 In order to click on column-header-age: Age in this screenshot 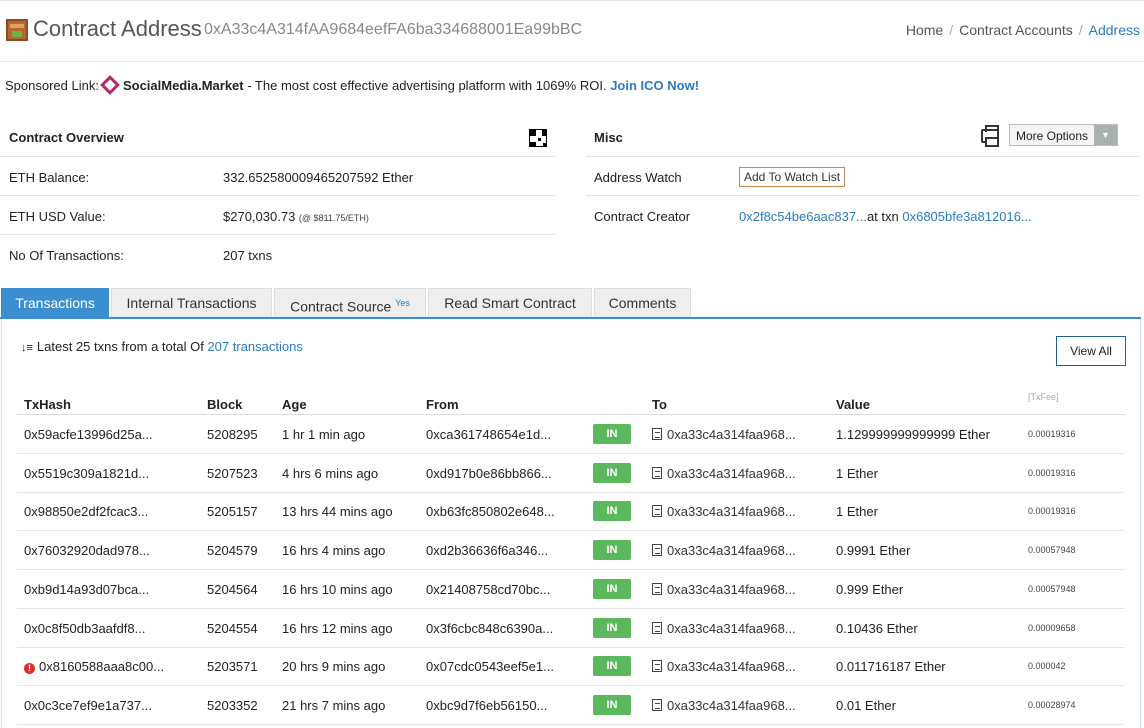, I will do `click(294, 404)`.